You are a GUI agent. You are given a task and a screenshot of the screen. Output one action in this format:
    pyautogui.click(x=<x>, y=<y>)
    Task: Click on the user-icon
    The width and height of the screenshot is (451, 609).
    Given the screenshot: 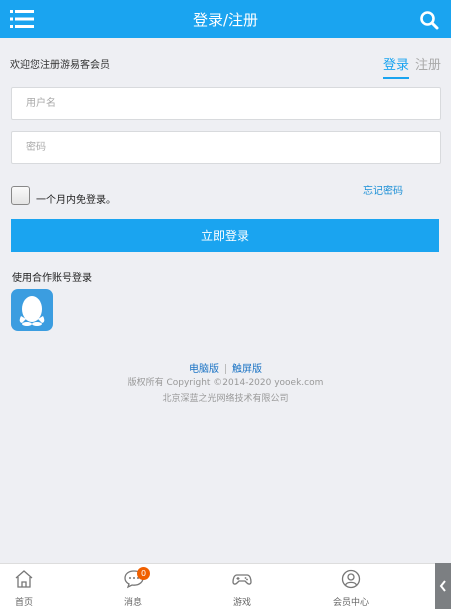 What is the action you would take?
    pyautogui.click(x=351, y=579)
    